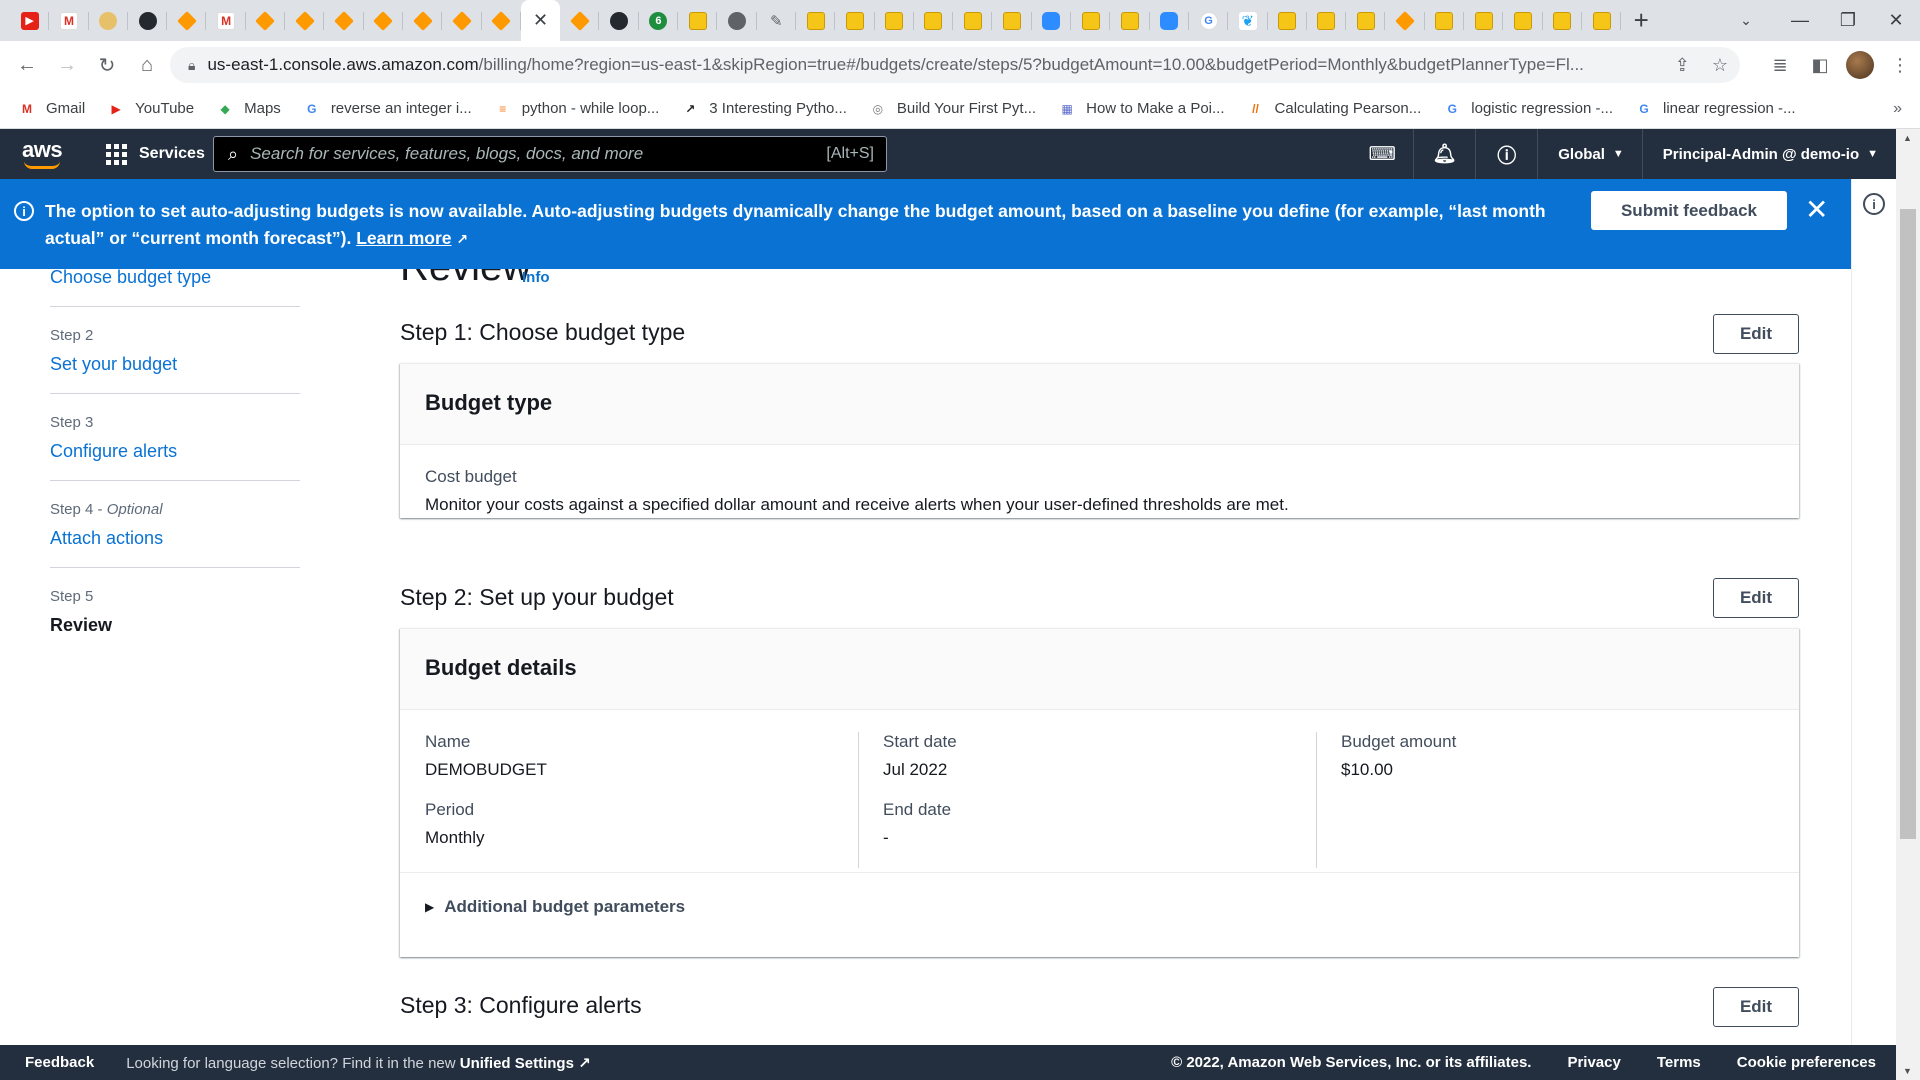 The height and width of the screenshot is (1080, 1920). Describe the element at coordinates (777, 20) in the screenshot. I see `browser-tab: ✎` at that location.